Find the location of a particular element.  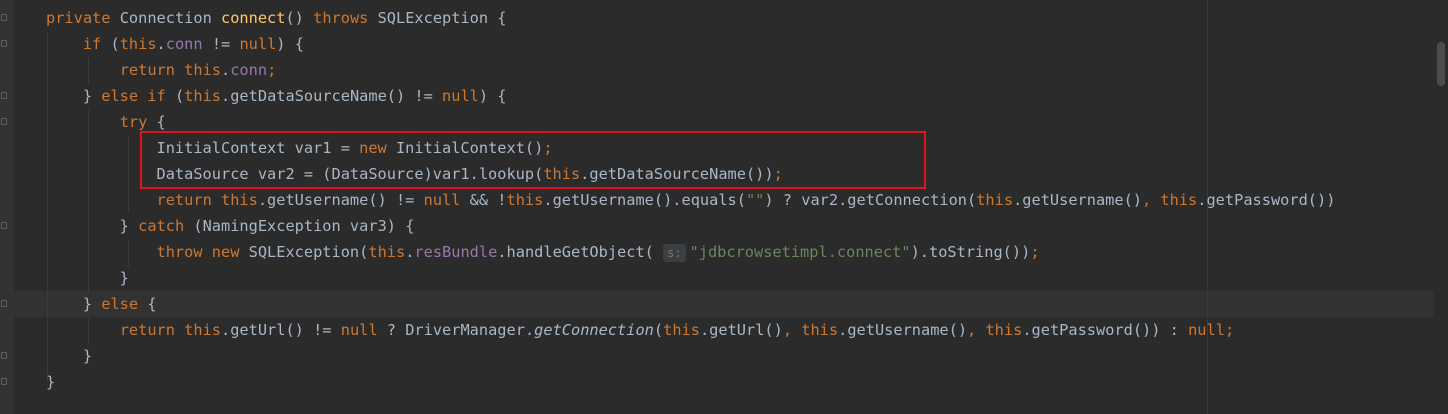

code-token: connect is located at coordinates (253, 18).